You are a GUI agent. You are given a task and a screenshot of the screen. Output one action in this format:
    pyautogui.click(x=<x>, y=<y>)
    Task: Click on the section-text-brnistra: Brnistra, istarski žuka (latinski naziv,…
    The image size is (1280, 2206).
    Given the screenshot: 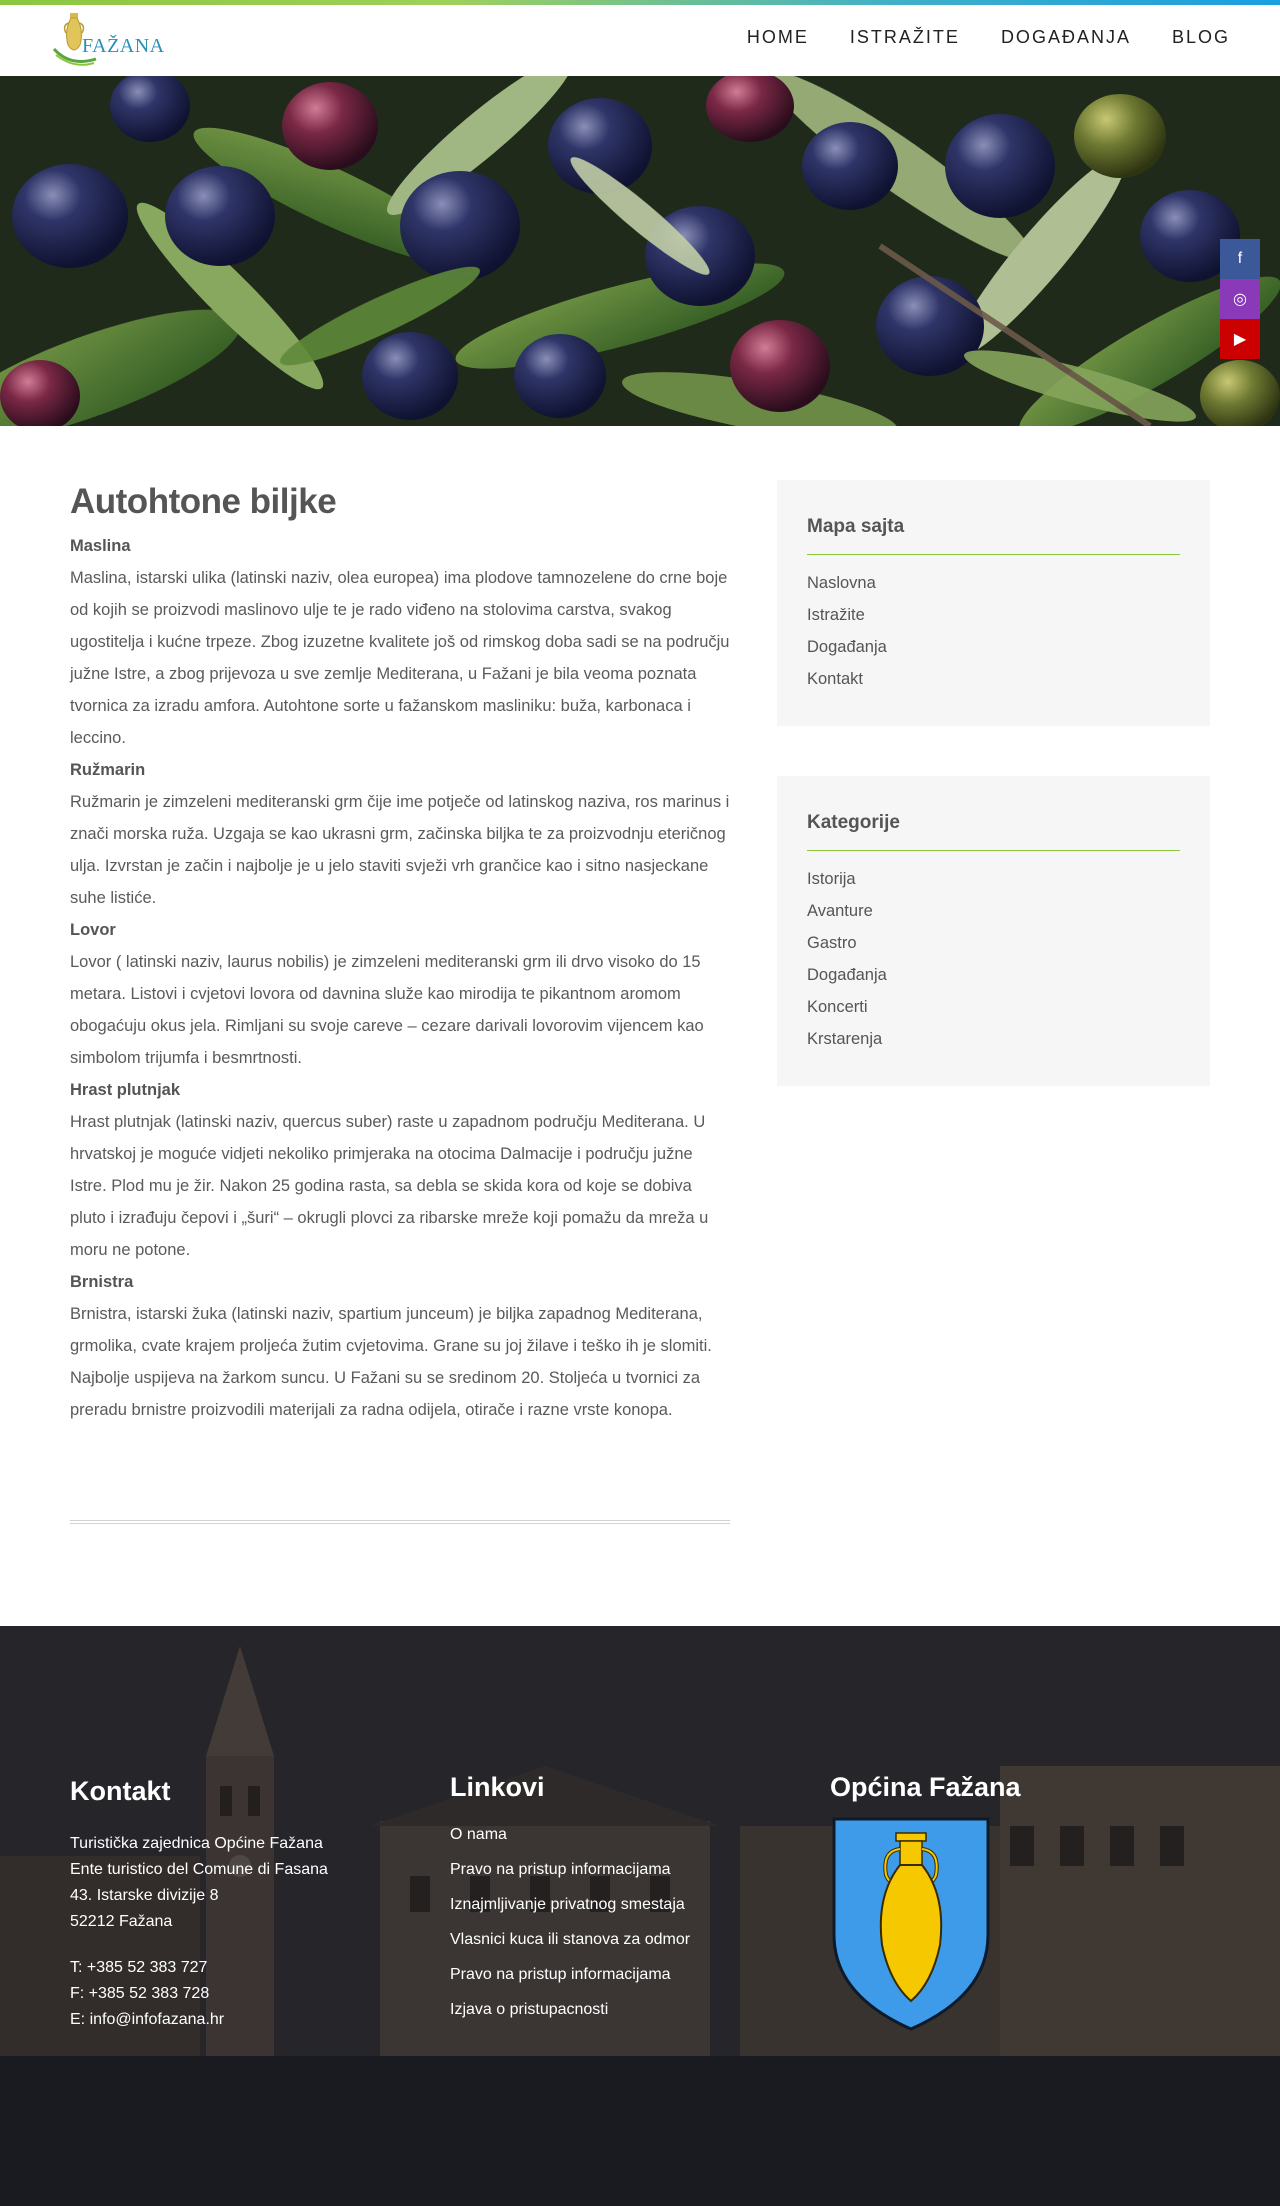 What is the action you would take?
    pyautogui.click(x=391, y=1362)
    